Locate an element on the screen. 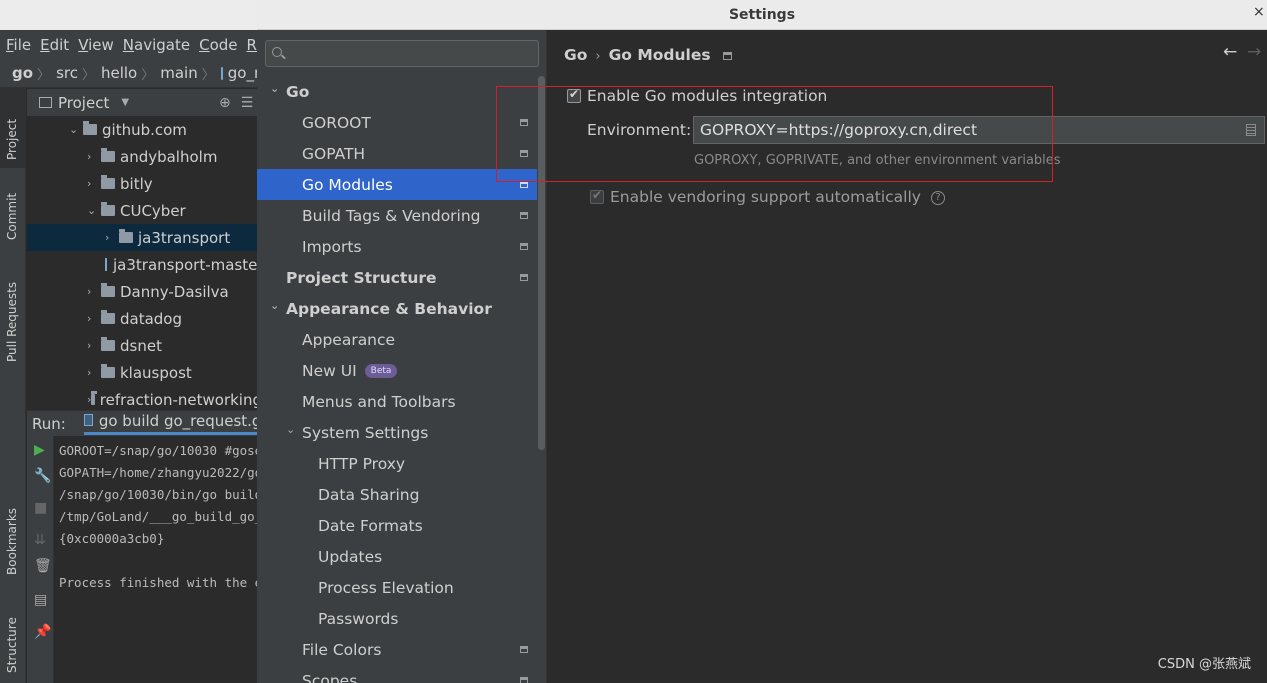 This screenshot has width=1267, height=683. nav-item-date-formats: Date Formats is located at coordinates (397, 525).